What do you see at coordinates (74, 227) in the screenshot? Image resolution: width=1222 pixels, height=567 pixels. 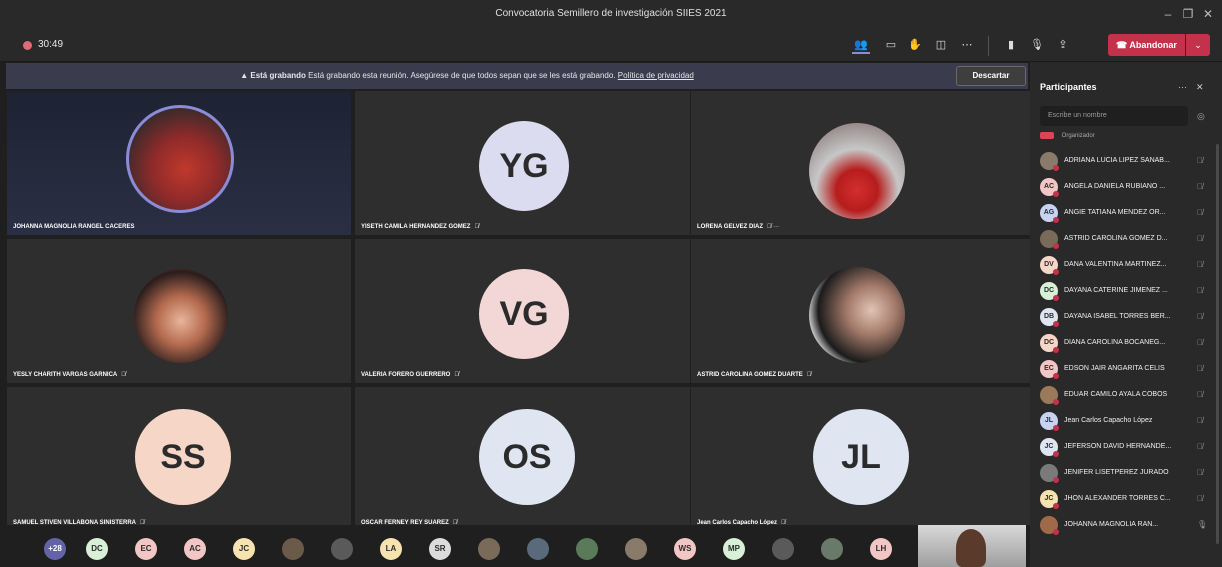 I see `participant-name: JOHANNA MAGNOLIA RANGEL CACERES` at bounding box center [74, 227].